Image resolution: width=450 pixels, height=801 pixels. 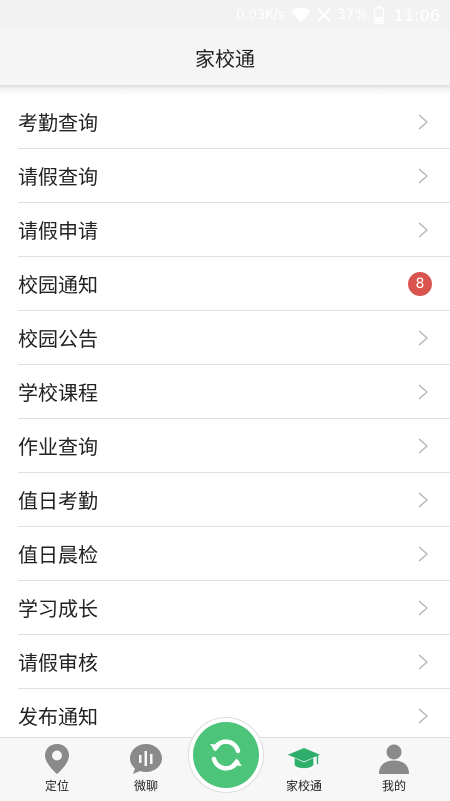 What do you see at coordinates (304, 759) in the screenshot?
I see `graduation-cap-icon` at bounding box center [304, 759].